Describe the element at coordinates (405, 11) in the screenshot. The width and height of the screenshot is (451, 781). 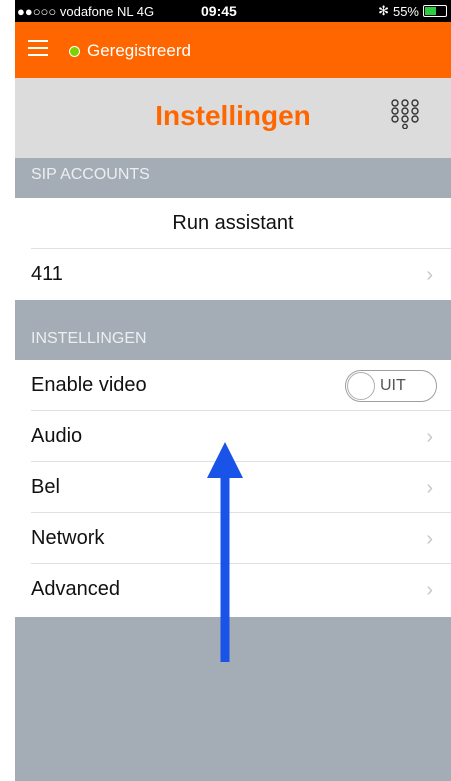
I see `battery-percentage: 55%` at that location.